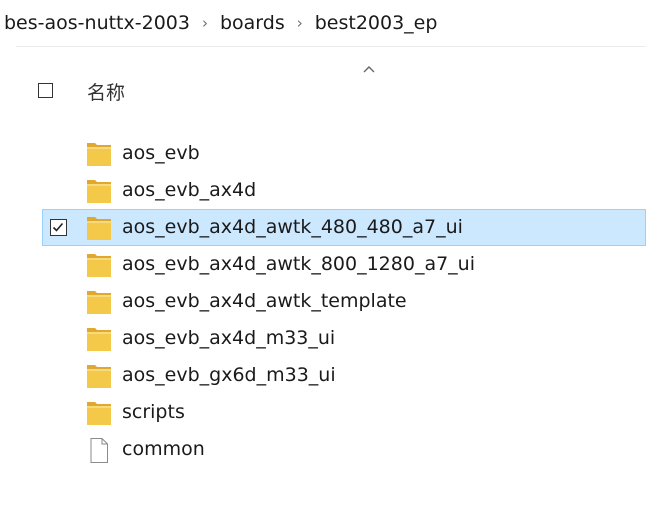 The height and width of the screenshot is (526, 646). I want to click on file-name: aos_evb_ax4d_awtk_template, so click(264, 301).